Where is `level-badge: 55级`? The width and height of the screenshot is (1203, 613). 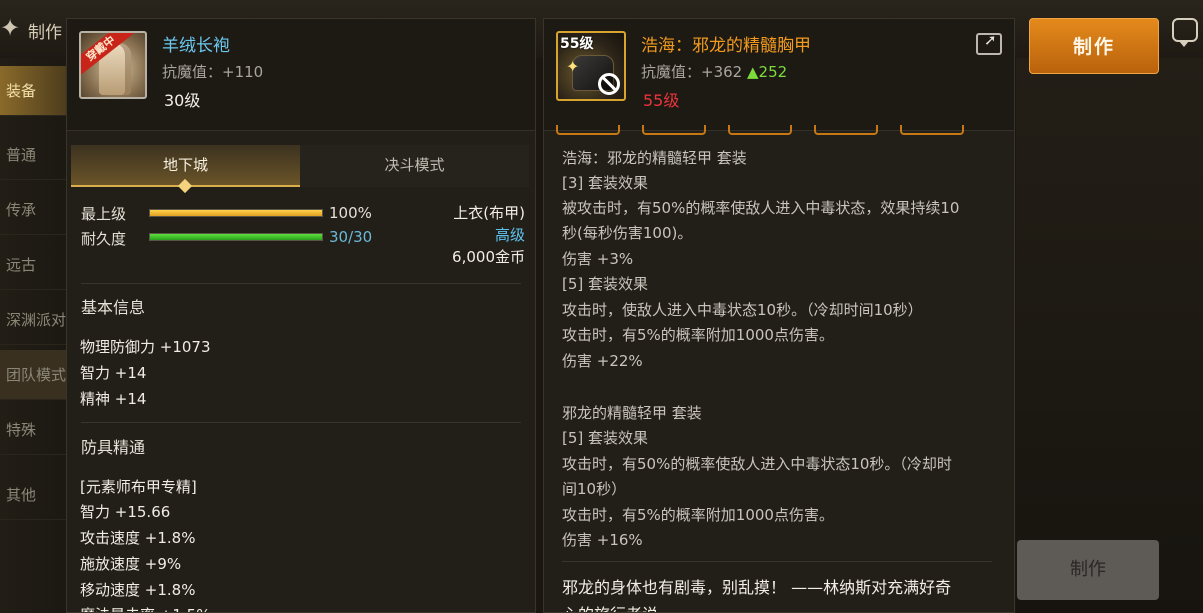
level-badge: 55级 is located at coordinates (577, 44).